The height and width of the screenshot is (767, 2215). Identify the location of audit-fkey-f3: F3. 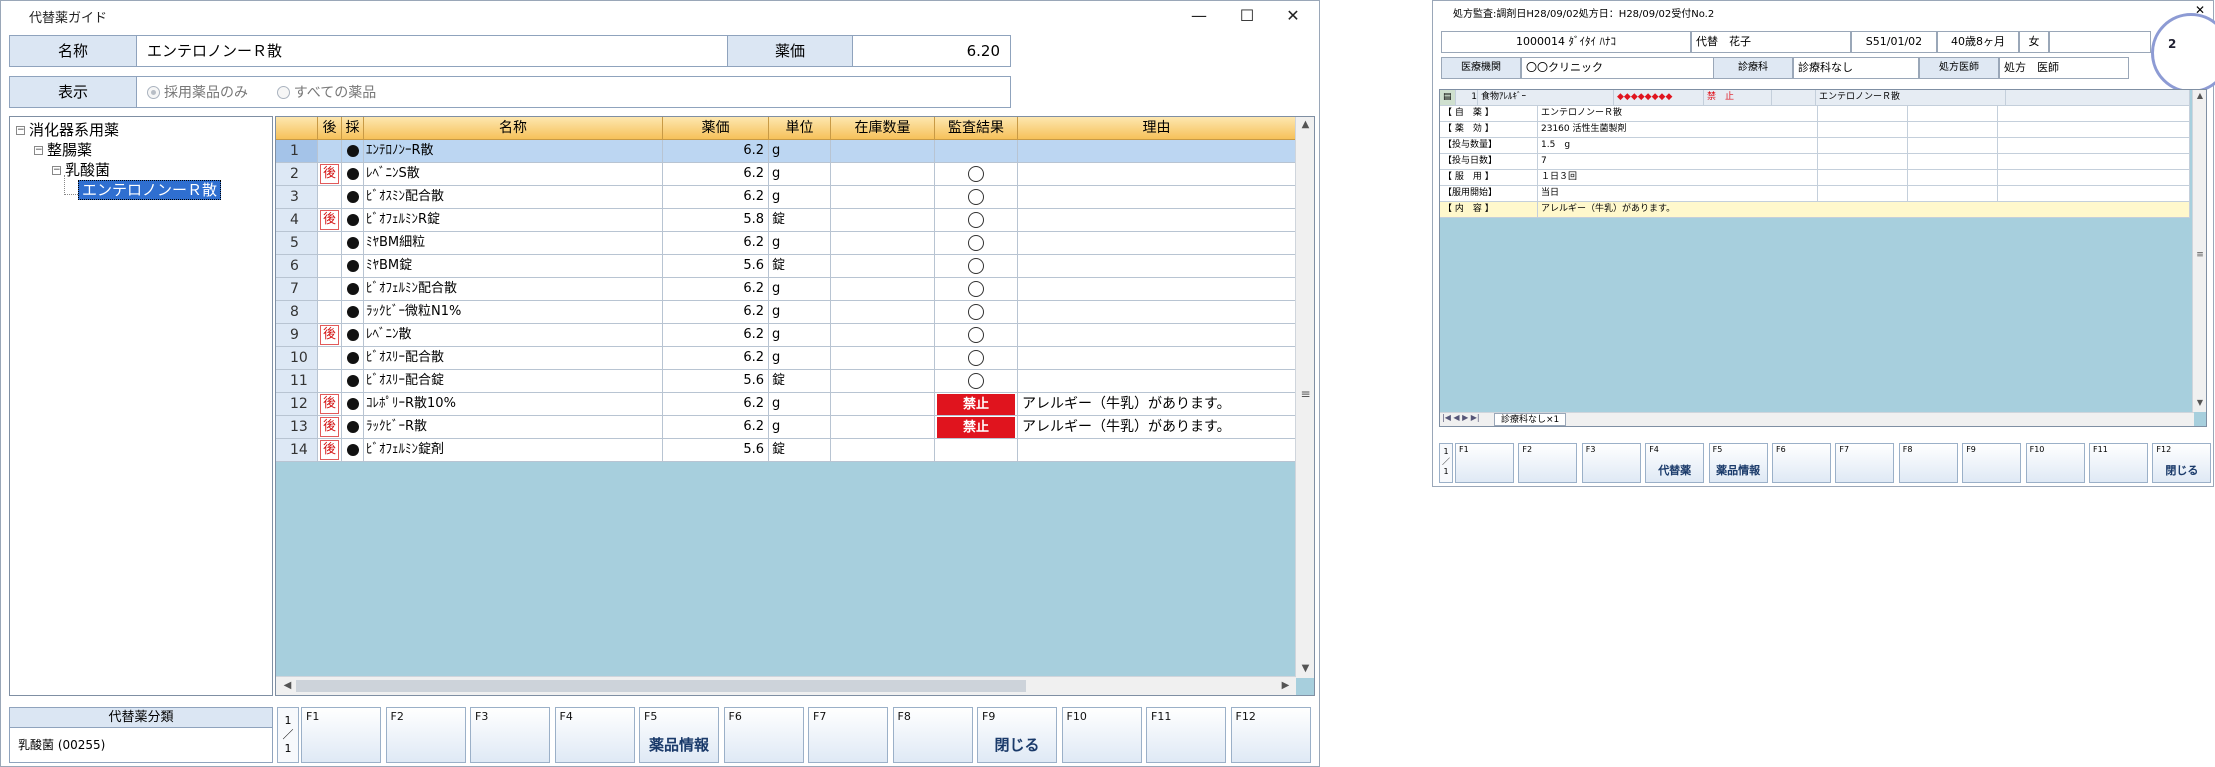
(1611, 463).